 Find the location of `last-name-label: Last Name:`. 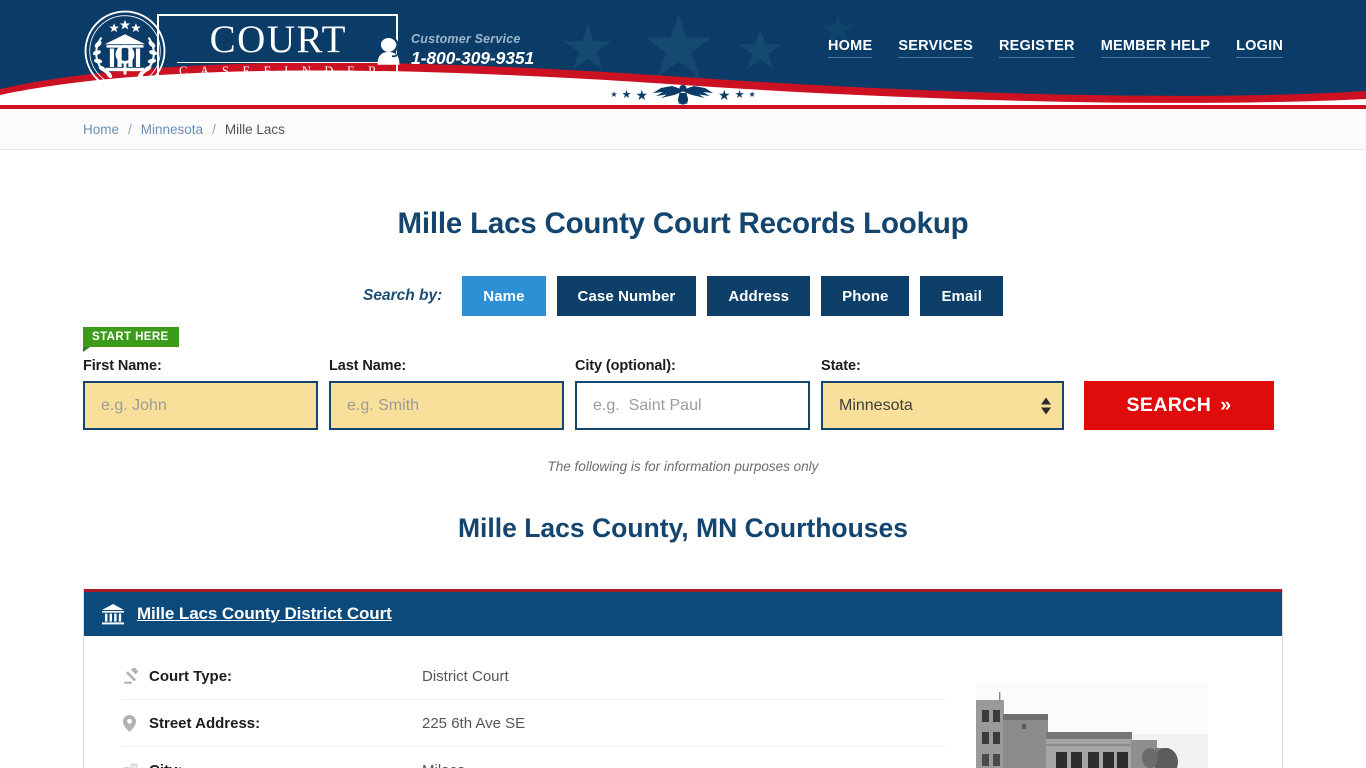

last-name-label: Last Name: is located at coordinates (368, 366).